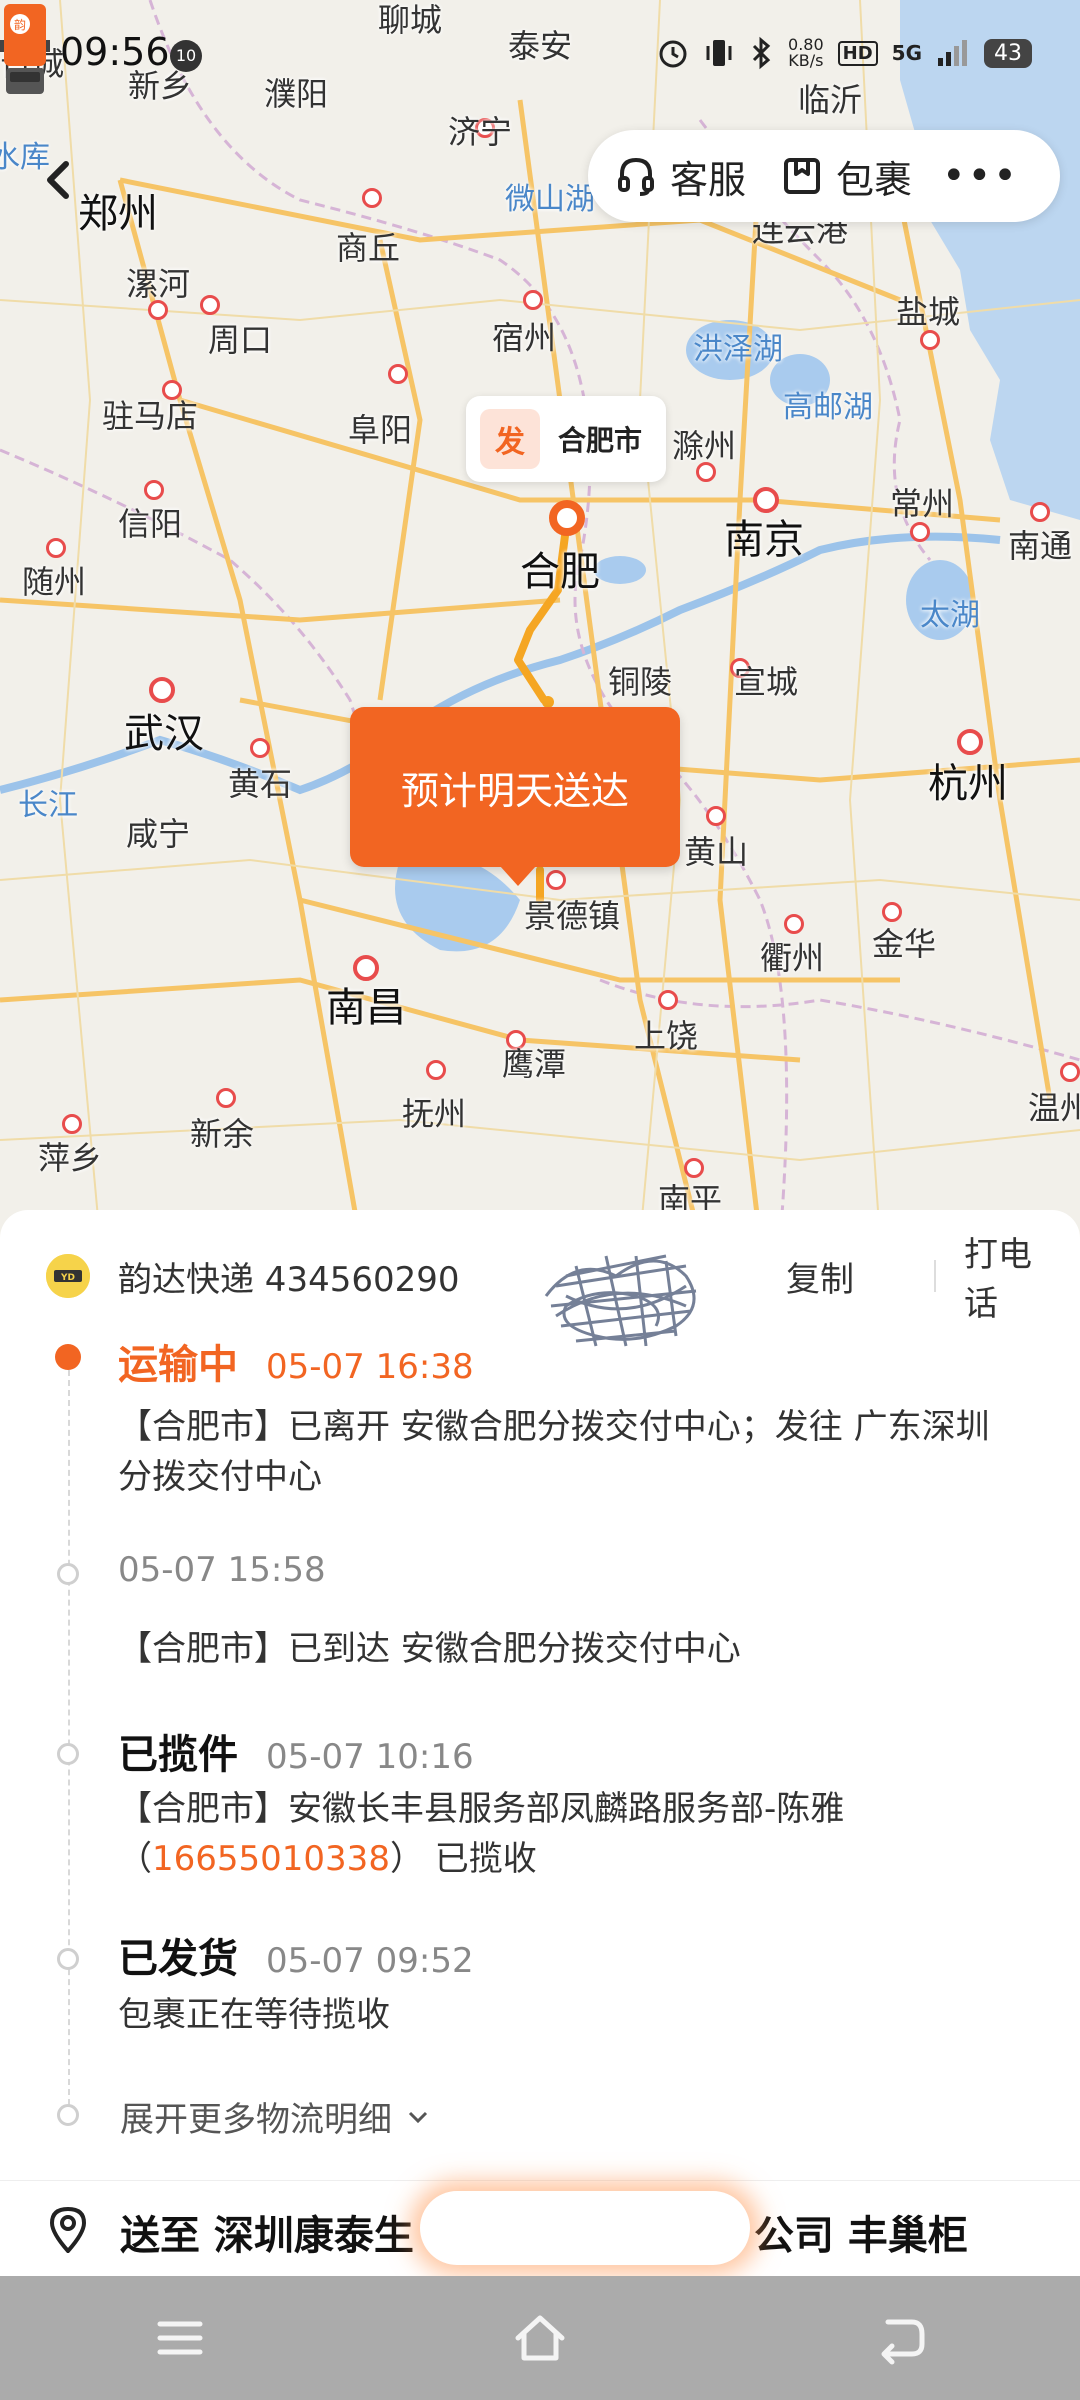 The image size is (1080, 2400). What do you see at coordinates (380, 430) in the screenshot?
I see `map-label: 阜阳` at bounding box center [380, 430].